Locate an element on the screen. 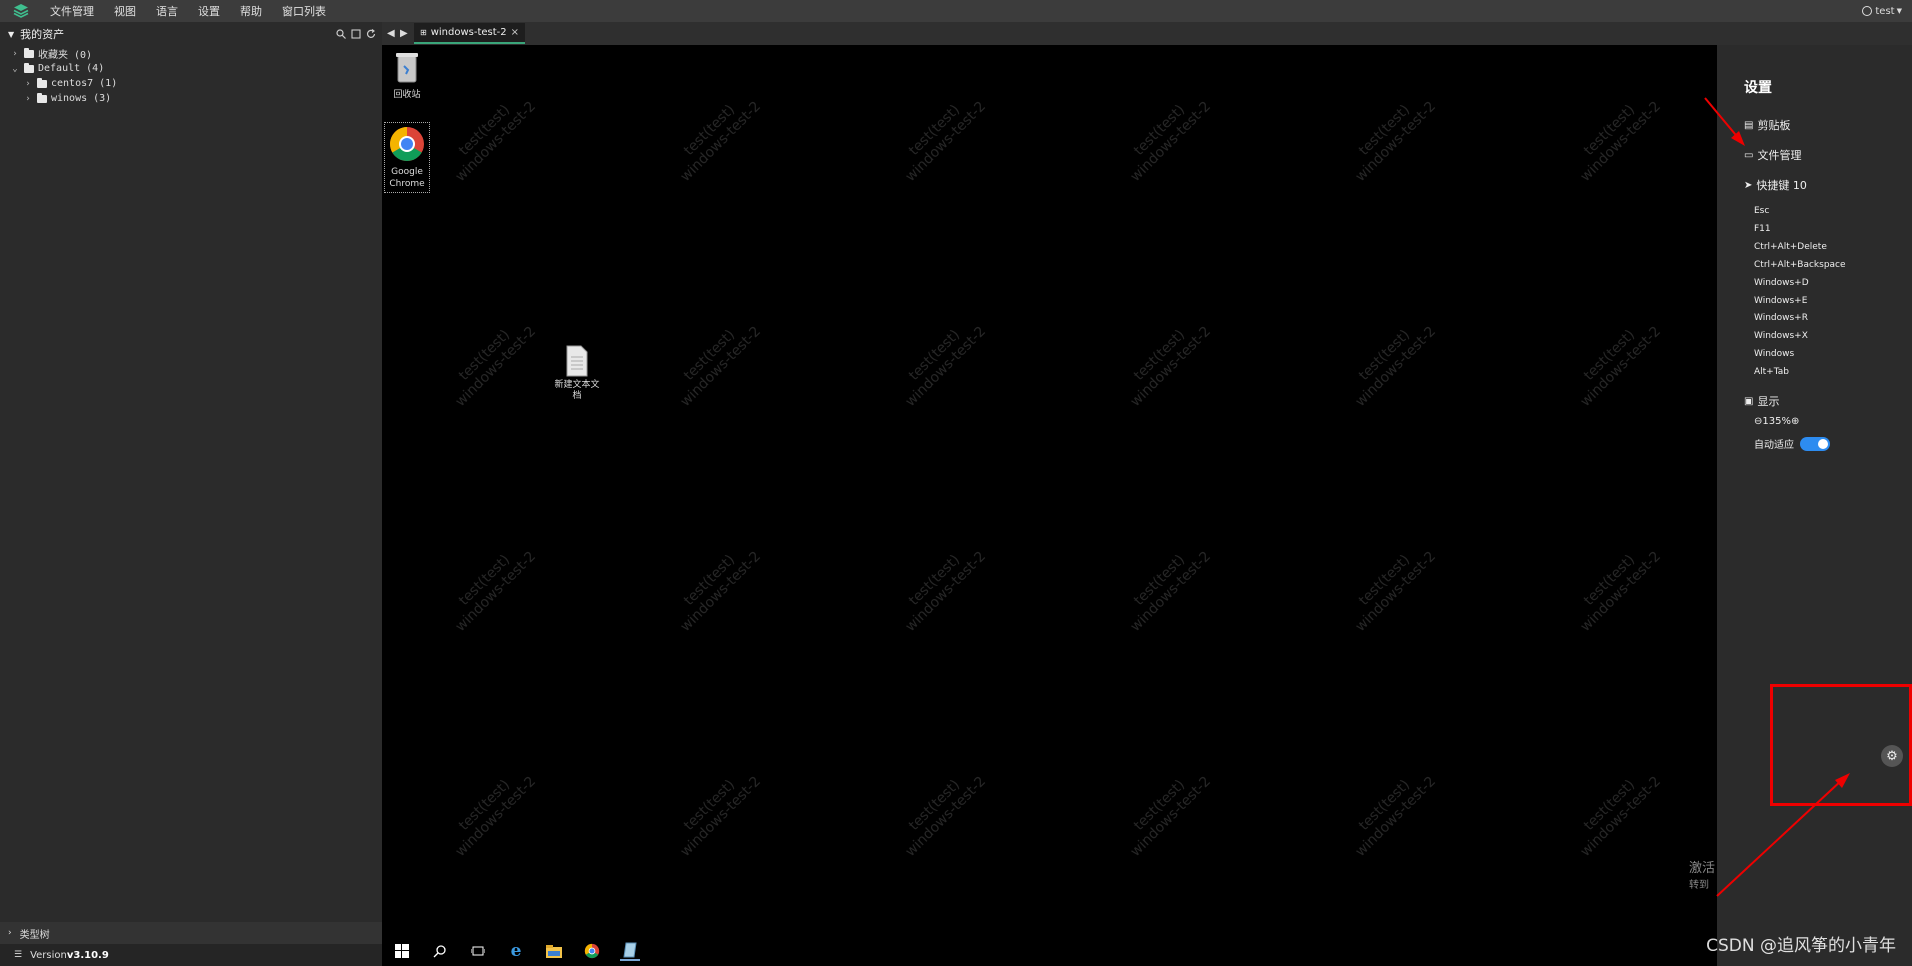  windows-activation-notice: 激活 转到 is located at coordinates (1703, 874).